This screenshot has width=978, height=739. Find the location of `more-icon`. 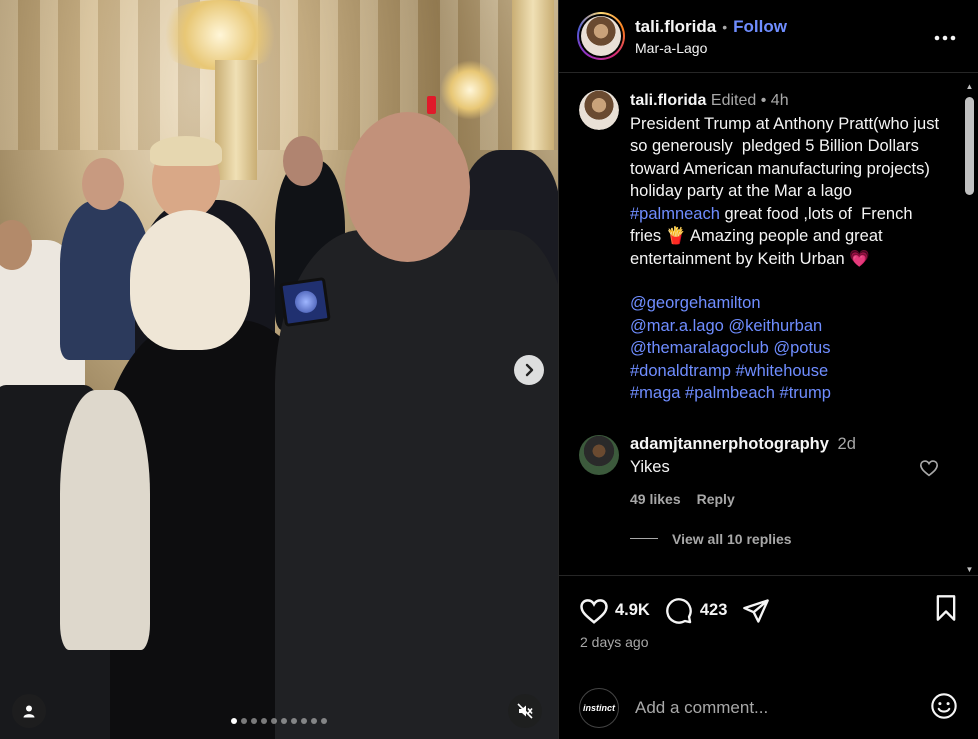

more-icon is located at coordinates (945, 38).